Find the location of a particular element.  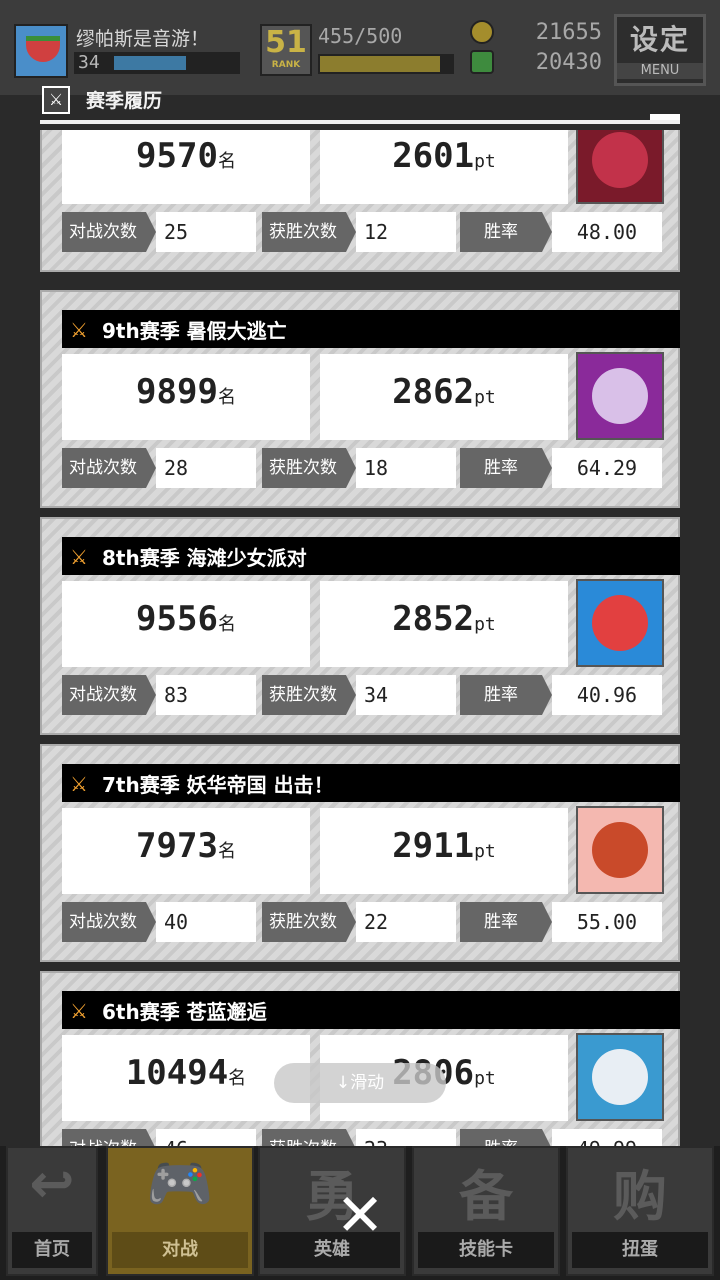

nav-label: 技能卡 is located at coordinates (486, 1250).